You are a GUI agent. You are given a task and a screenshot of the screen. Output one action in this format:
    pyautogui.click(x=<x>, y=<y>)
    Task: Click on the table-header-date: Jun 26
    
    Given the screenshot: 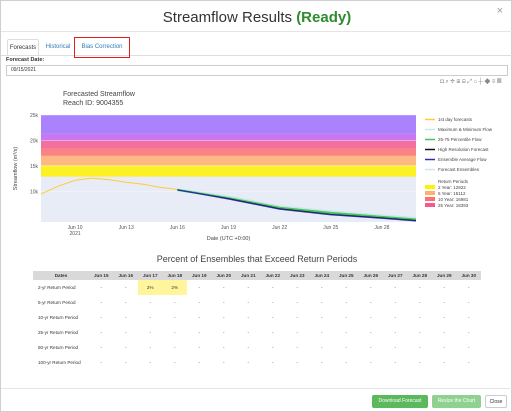 What is the action you would take?
    pyautogui.click(x=370, y=275)
    